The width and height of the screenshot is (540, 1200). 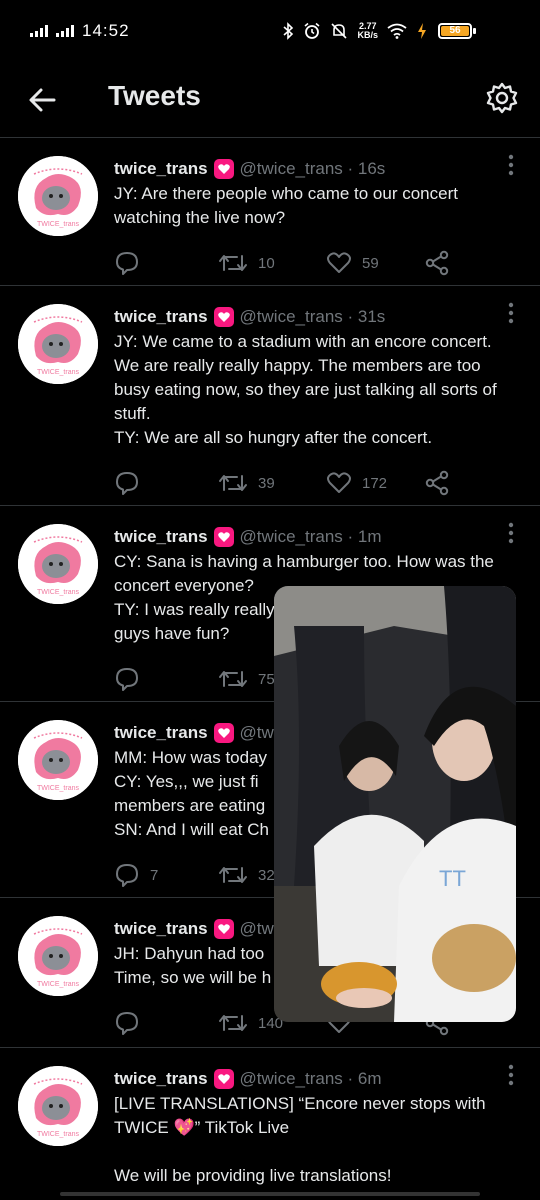 What do you see at coordinates (310, 536) in the screenshot?
I see `tweet-handle-time: @twice_trans · 1m` at bounding box center [310, 536].